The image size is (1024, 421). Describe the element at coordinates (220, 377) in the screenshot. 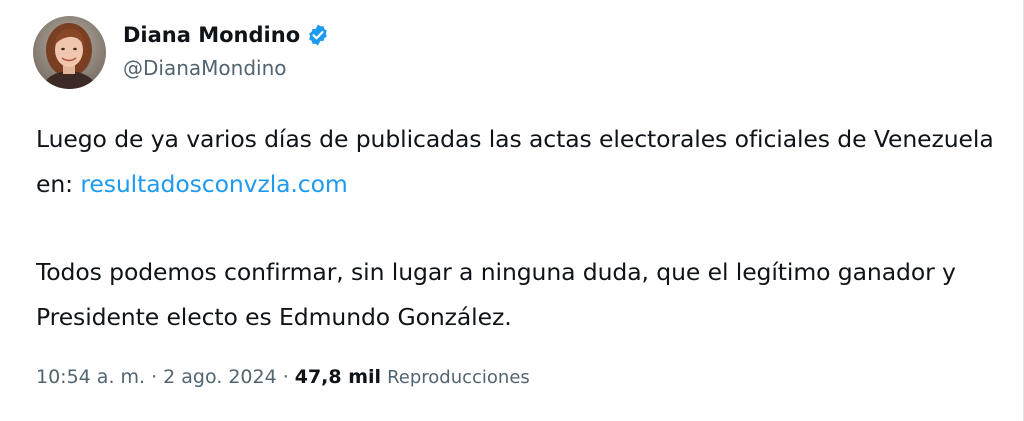

I see `tweet-date: 2 ago. 2024` at that location.